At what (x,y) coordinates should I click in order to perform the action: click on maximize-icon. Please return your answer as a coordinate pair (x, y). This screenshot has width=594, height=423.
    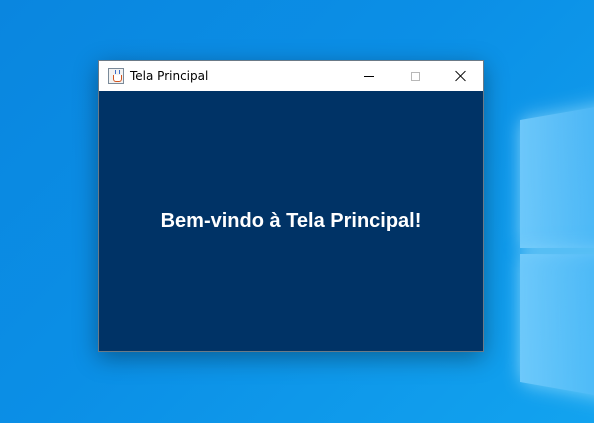
    Looking at the image, I should click on (415, 76).